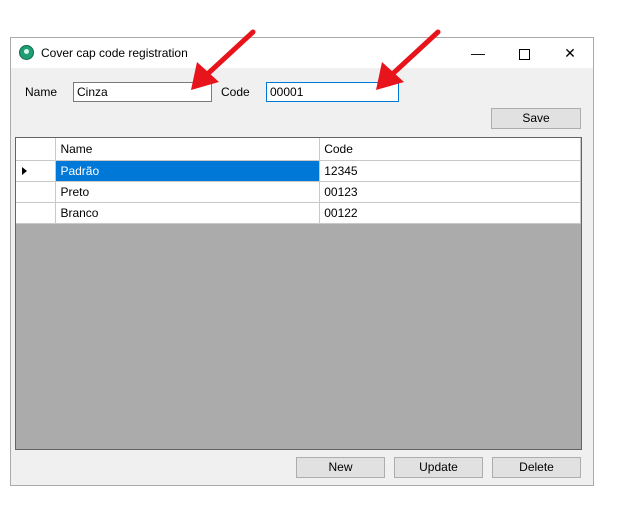  I want to click on close-button: ✕, so click(570, 53).